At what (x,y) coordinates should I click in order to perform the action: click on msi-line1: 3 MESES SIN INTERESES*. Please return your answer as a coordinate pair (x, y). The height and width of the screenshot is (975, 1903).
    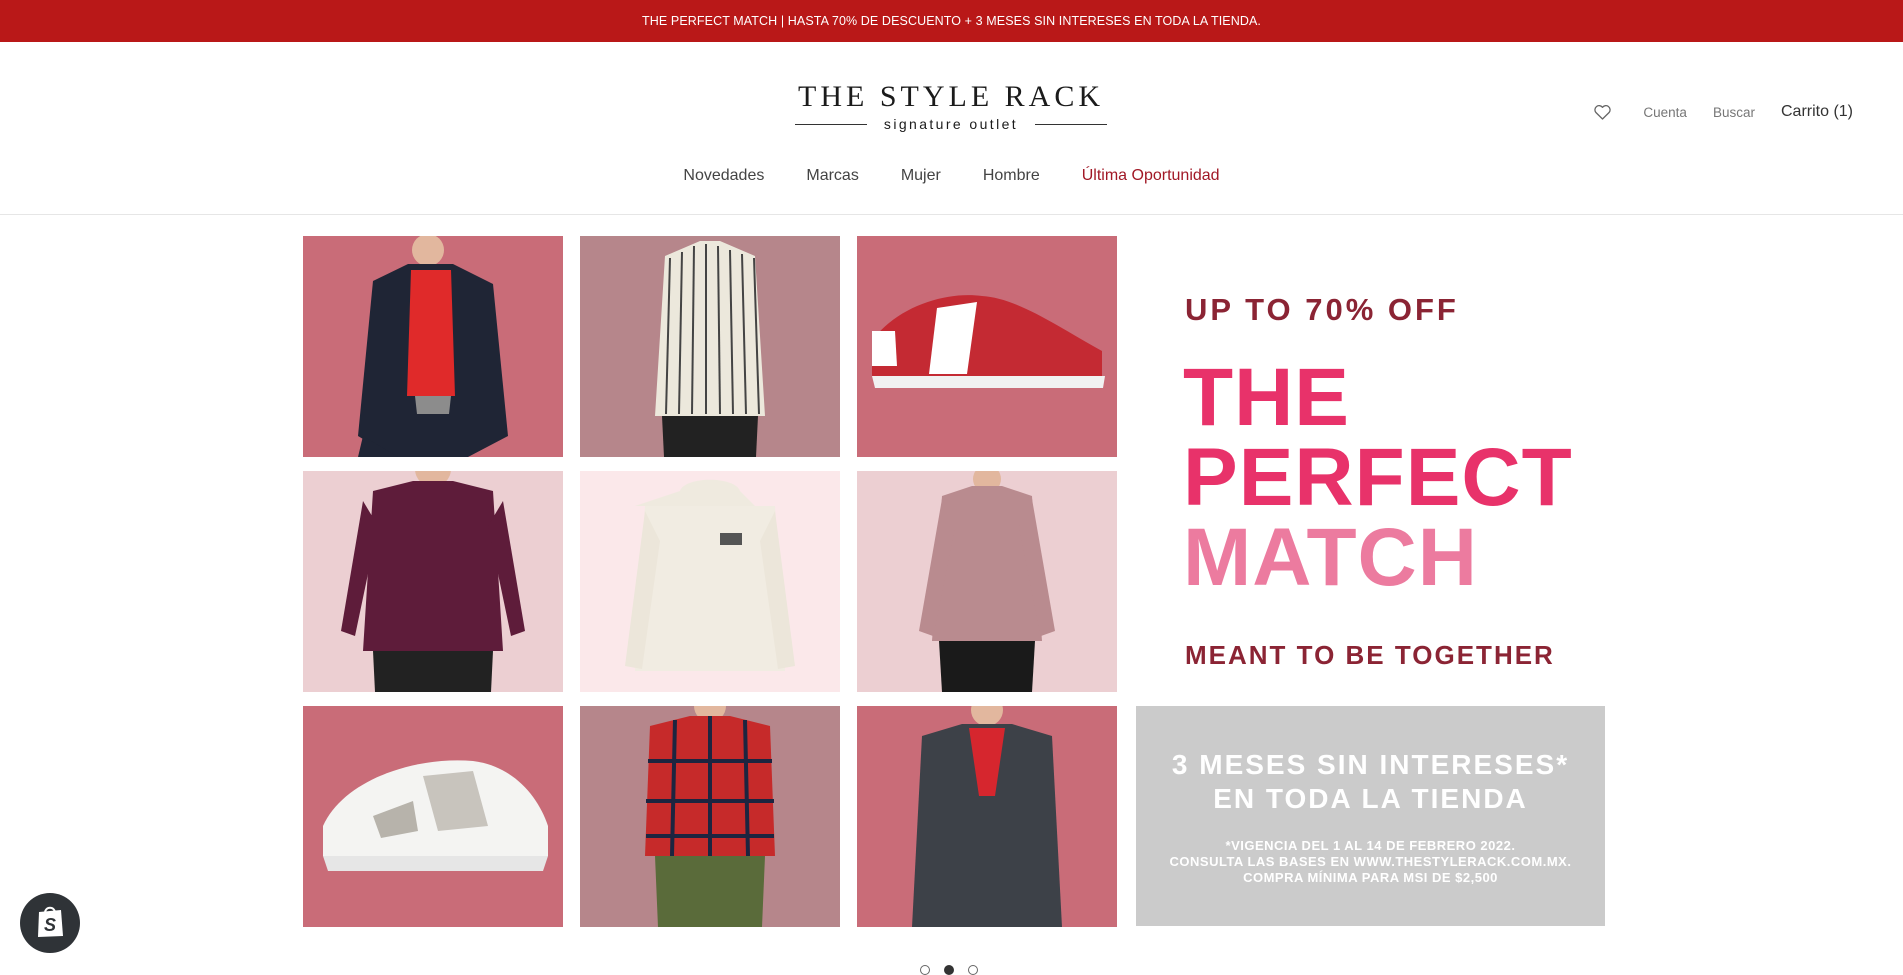
    Looking at the image, I should click on (1370, 764).